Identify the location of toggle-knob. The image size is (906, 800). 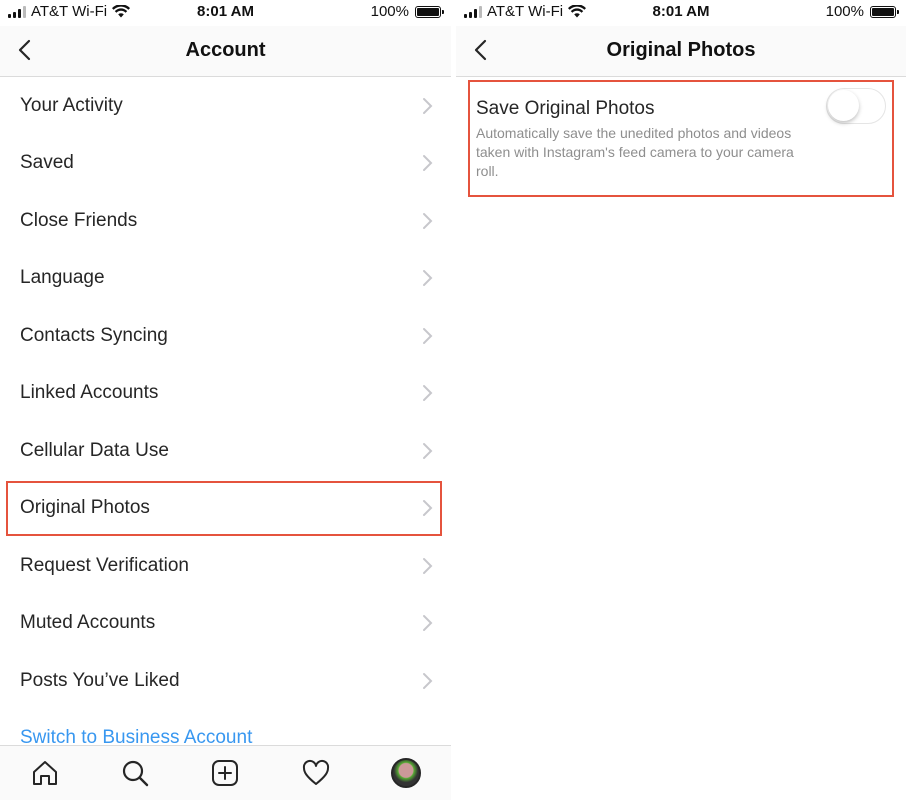
(843, 105).